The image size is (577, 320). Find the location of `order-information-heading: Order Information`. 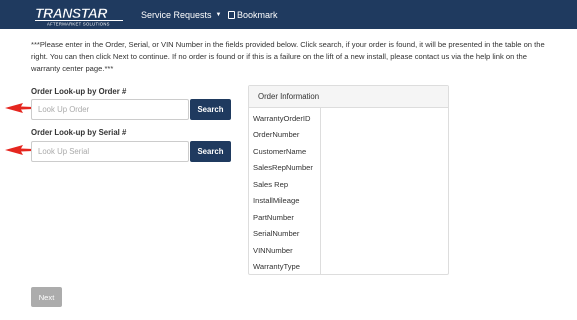

order-information-heading: Order Information is located at coordinates (348, 97).